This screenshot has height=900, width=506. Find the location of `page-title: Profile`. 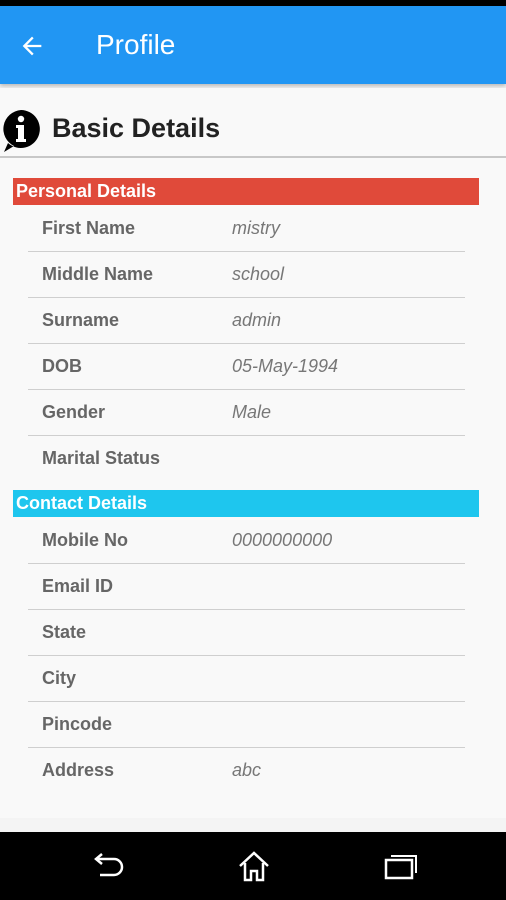

page-title: Profile is located at coordinates (136, 44).